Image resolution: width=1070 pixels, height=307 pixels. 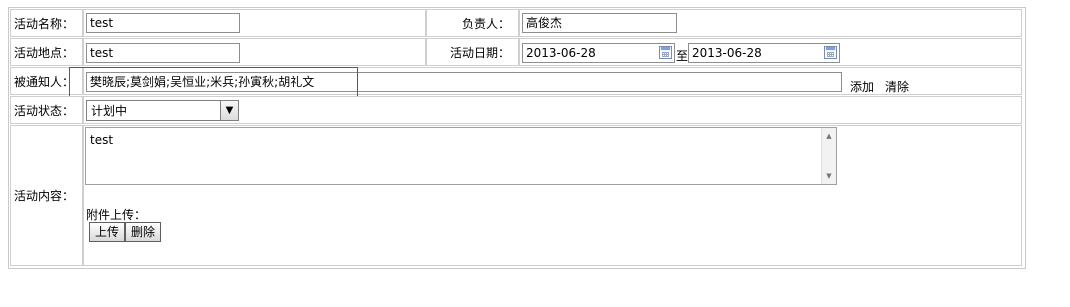 I want to click on content-label-cell: 活动内容：, so click(x=46, y=195).